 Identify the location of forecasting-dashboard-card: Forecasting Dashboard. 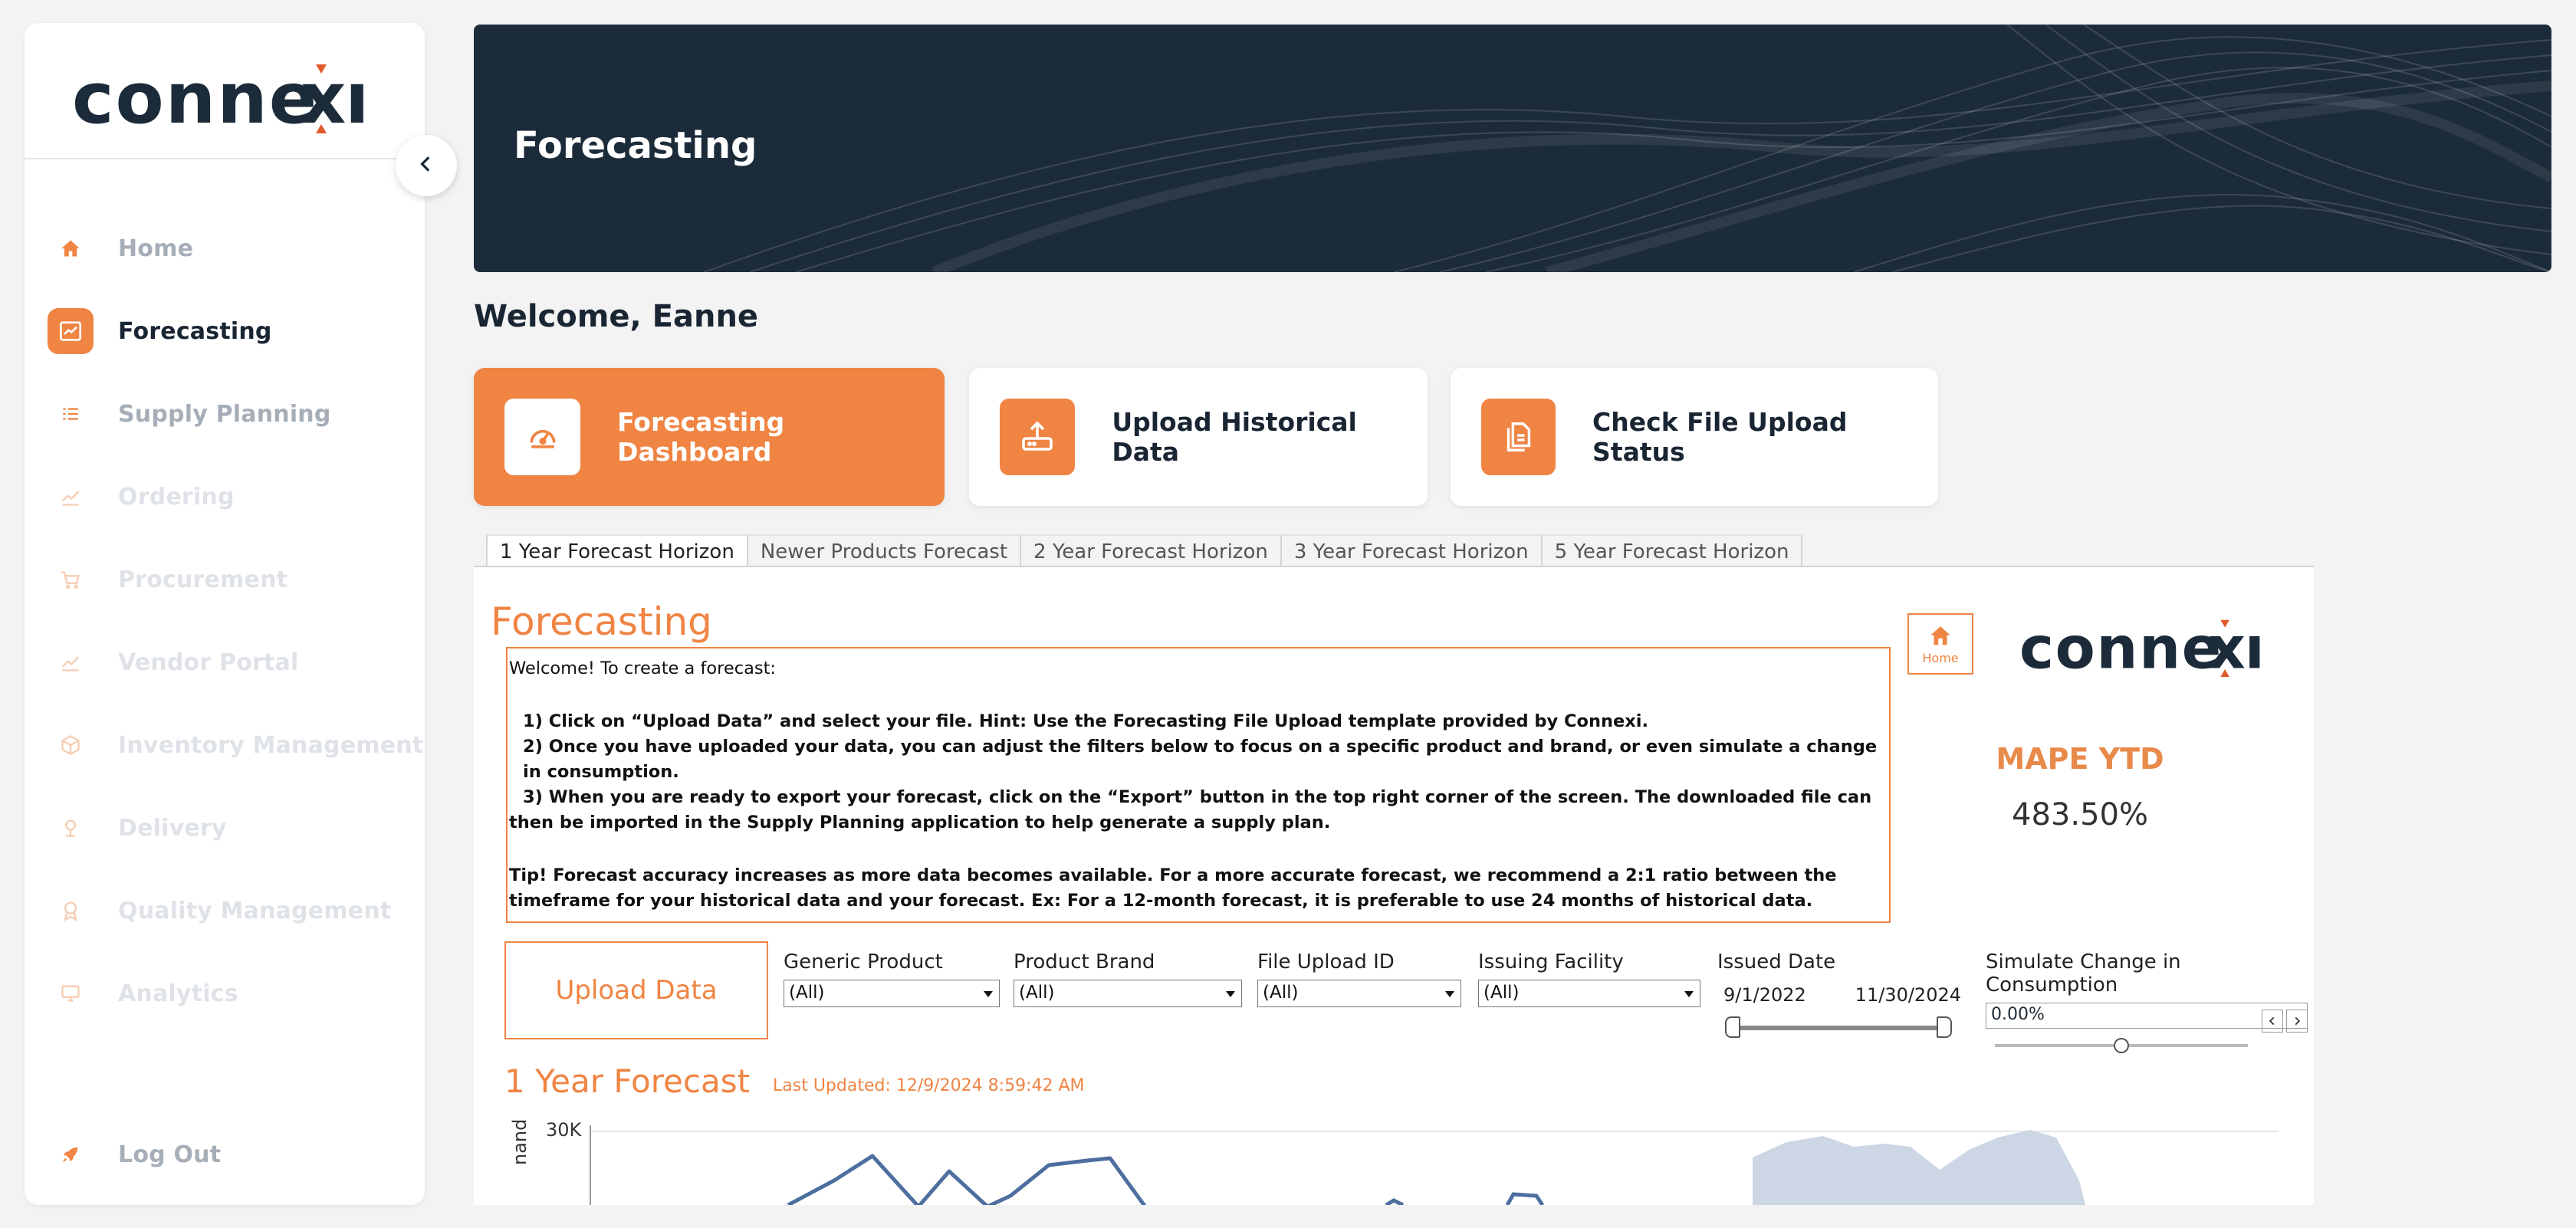
(709, 437).